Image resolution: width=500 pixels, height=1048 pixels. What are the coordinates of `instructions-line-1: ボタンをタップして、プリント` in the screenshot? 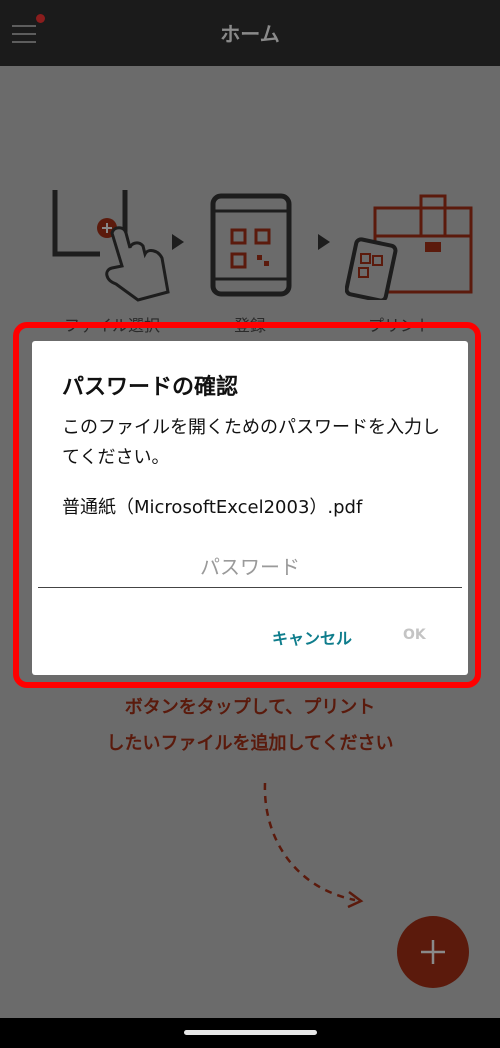 It's located at (250, 707).